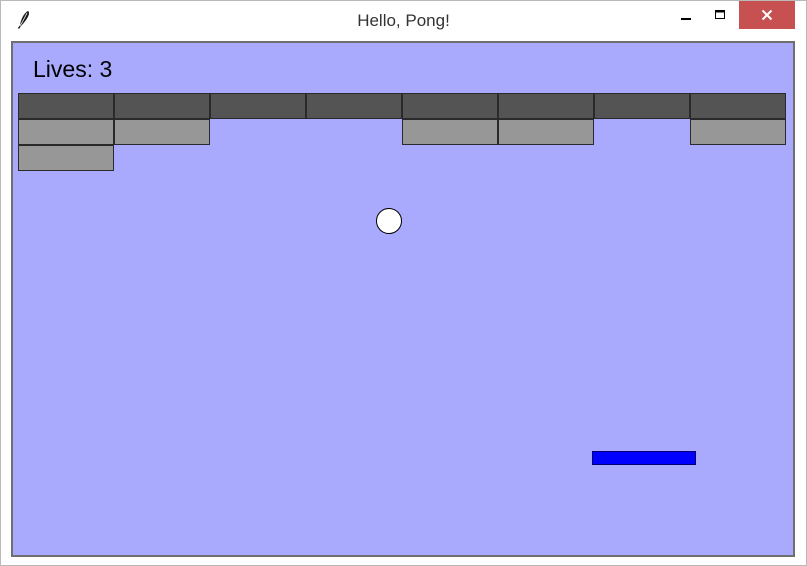  What do you see at coordinates (644, 458) in the screenshot?
I see `paddle` at bounding box center [644, 458].